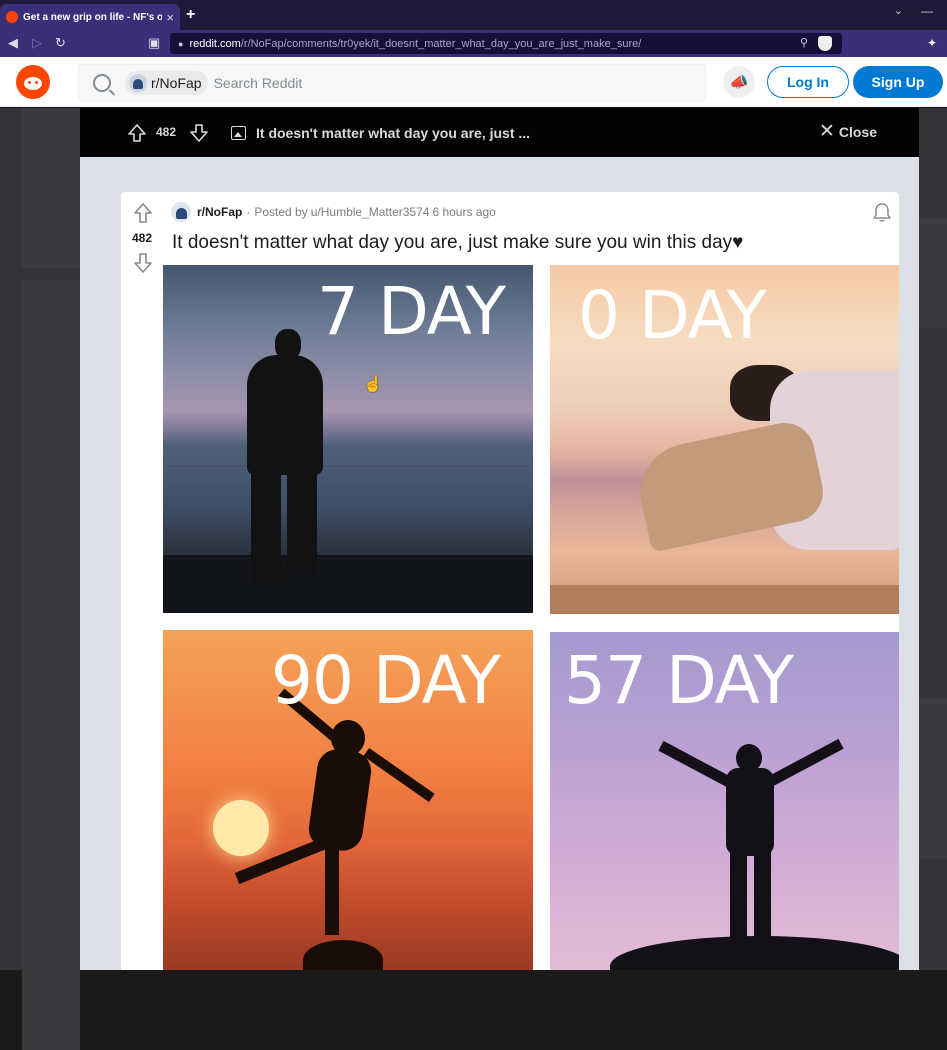  Describe the element at coordinates (93, 17) in the screenshot. I see `tab-title: Get a new grip on life - NF's offici` at that location.